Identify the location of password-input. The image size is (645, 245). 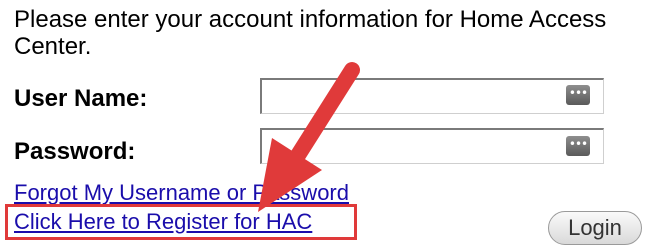
(432, 146).